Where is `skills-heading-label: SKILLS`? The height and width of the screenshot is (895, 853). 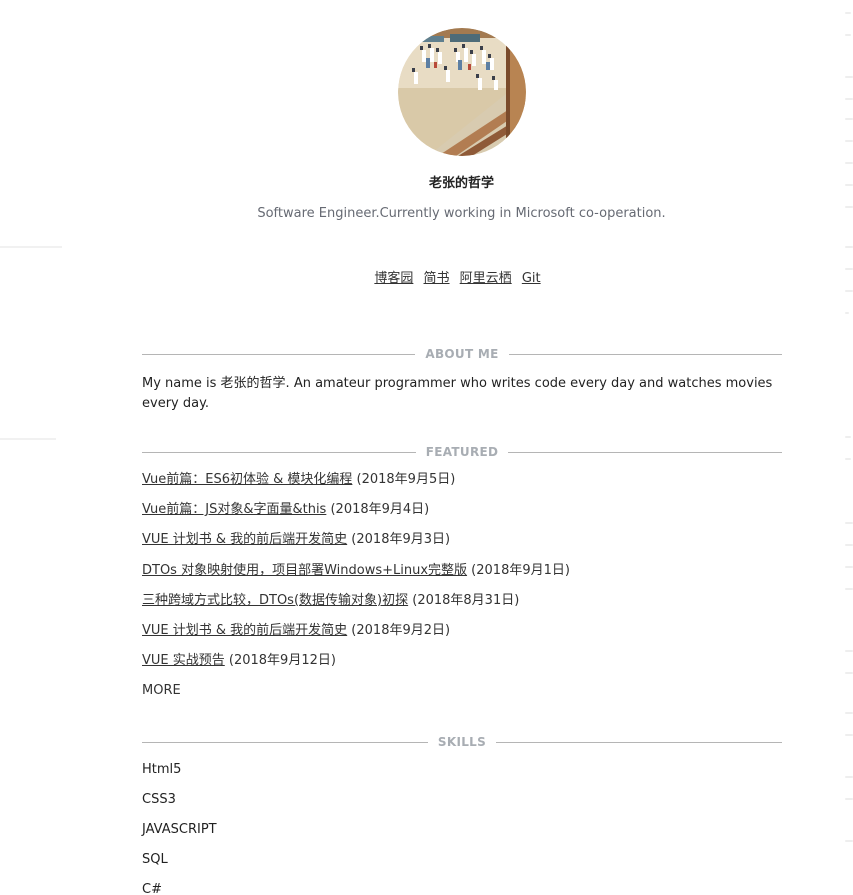 skills-heading-label: SKILLS is located at coordinates (462, 742).